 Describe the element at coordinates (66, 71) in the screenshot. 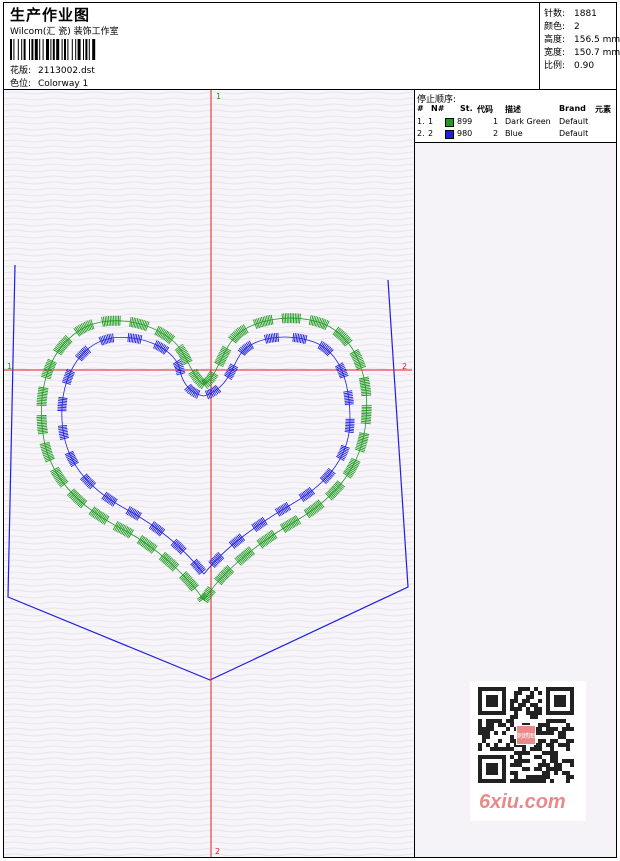

I see `design-value: 2113002.dst` at that location.